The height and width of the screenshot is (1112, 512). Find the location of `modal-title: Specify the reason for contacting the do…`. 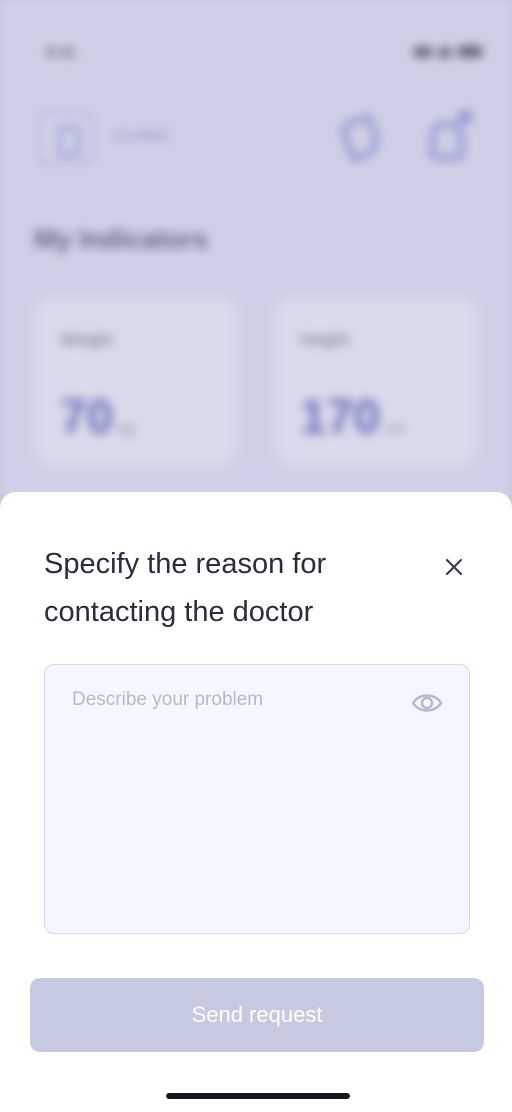

modal-title: Specify the reason for contacting the do… is located at coordinates (185, 588).